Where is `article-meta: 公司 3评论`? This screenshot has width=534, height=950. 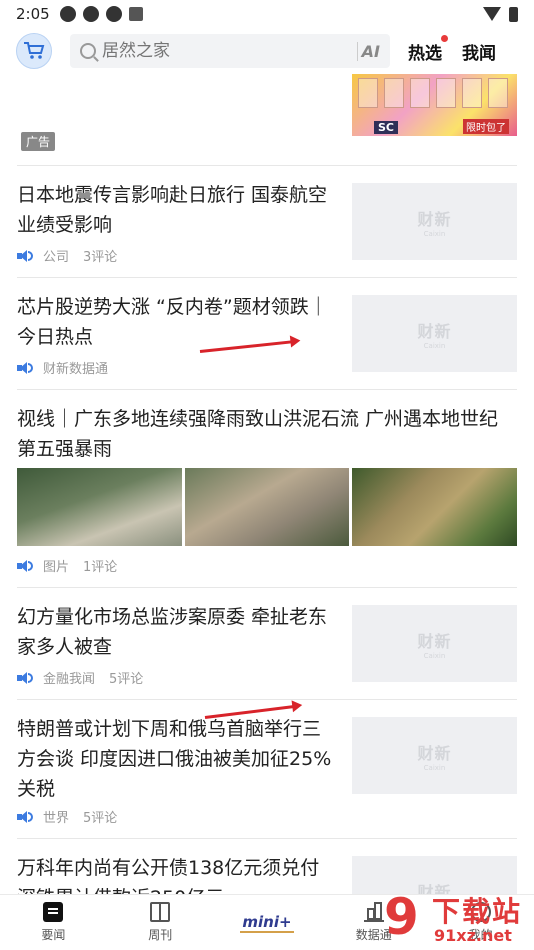
article-meta: 公司 3评论 is located at coordinates (67, 255).